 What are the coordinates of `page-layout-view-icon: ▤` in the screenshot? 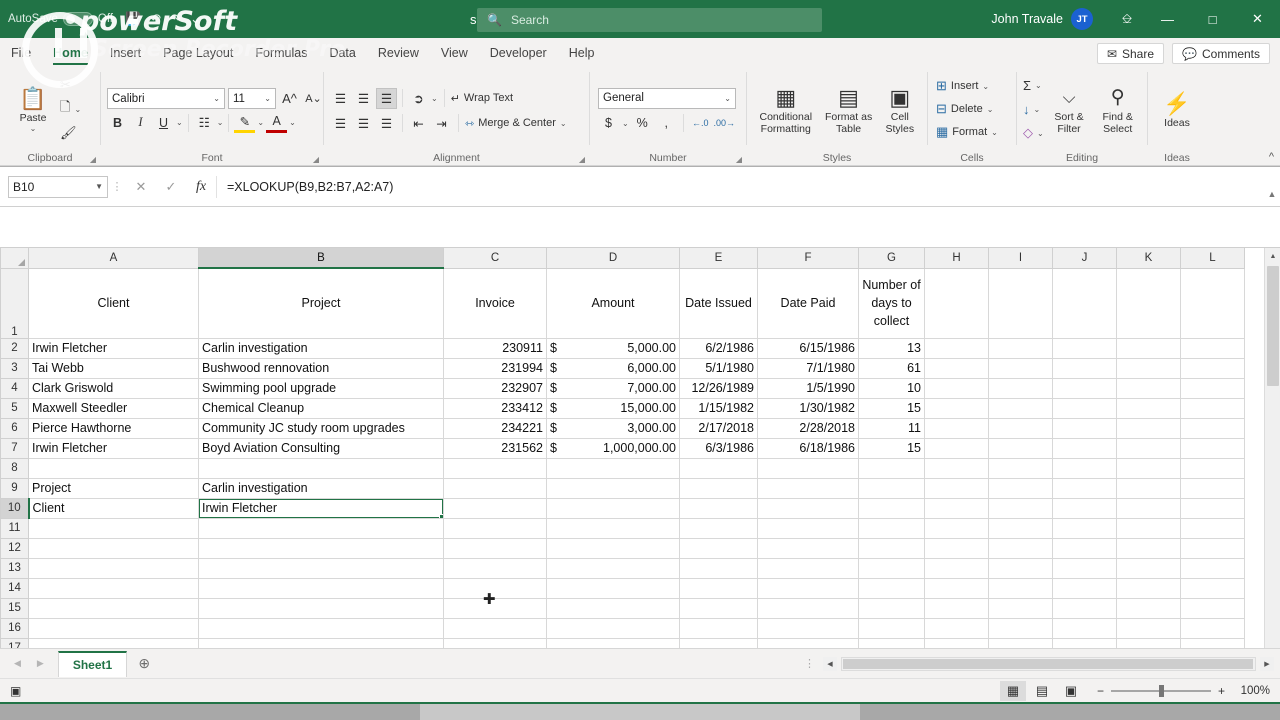 It's located at (1042, 691).